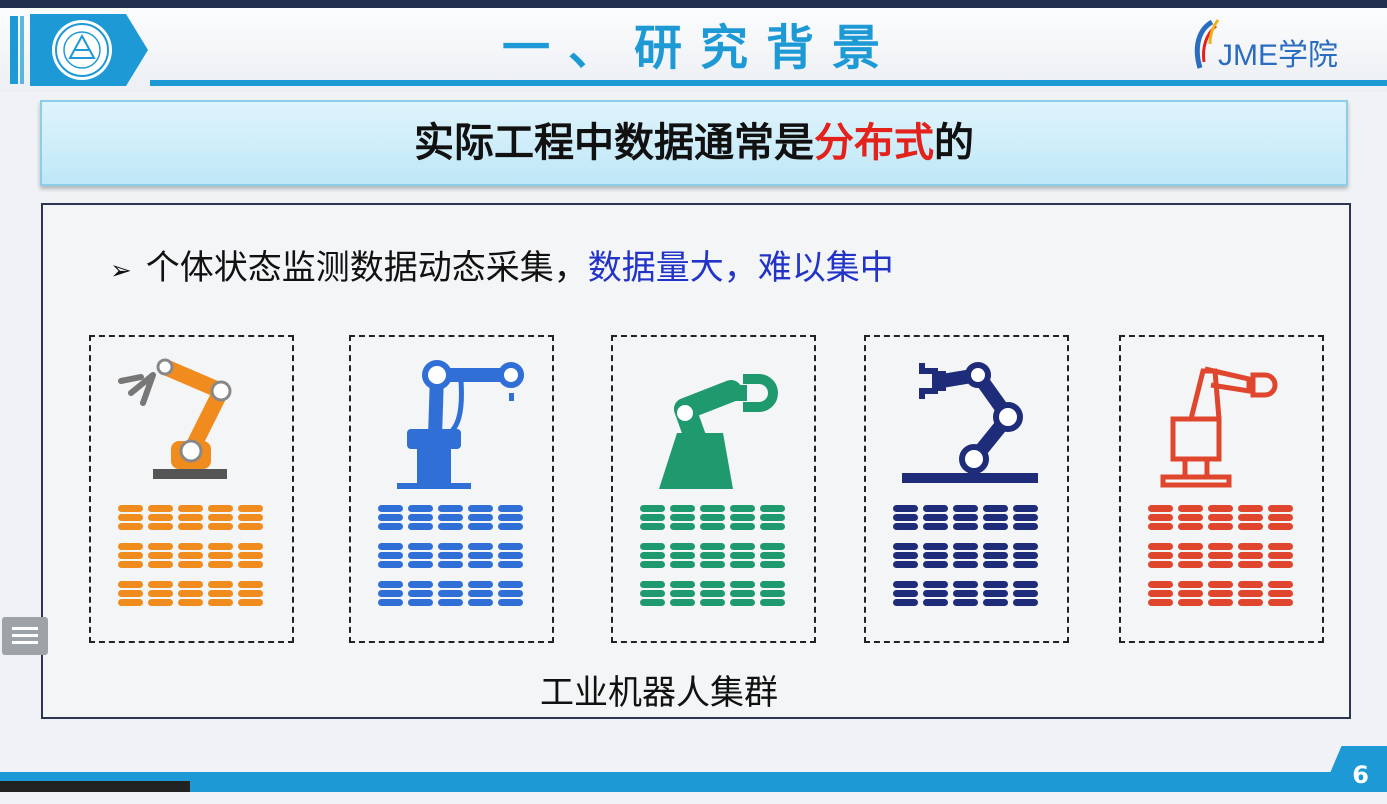  What do you see at coordinates (175, 418) in the screenshot?
I see `orange-robot-arm-icon` at bounding box center [175, 418].